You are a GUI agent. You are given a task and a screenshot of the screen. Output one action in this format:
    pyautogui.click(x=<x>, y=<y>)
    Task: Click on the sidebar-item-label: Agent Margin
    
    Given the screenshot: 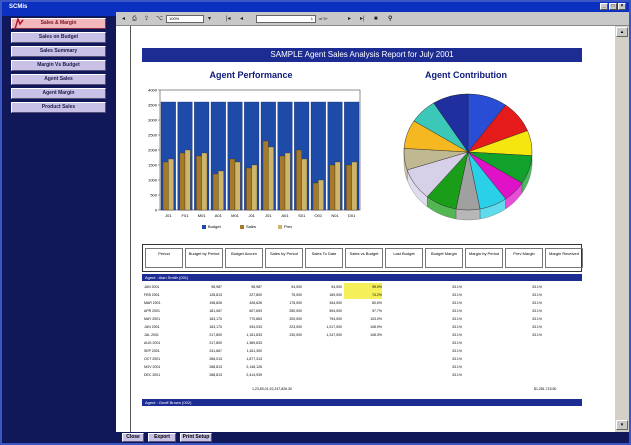 What is the action you would take?
    pyautogui.click(x=58, y=93)
    